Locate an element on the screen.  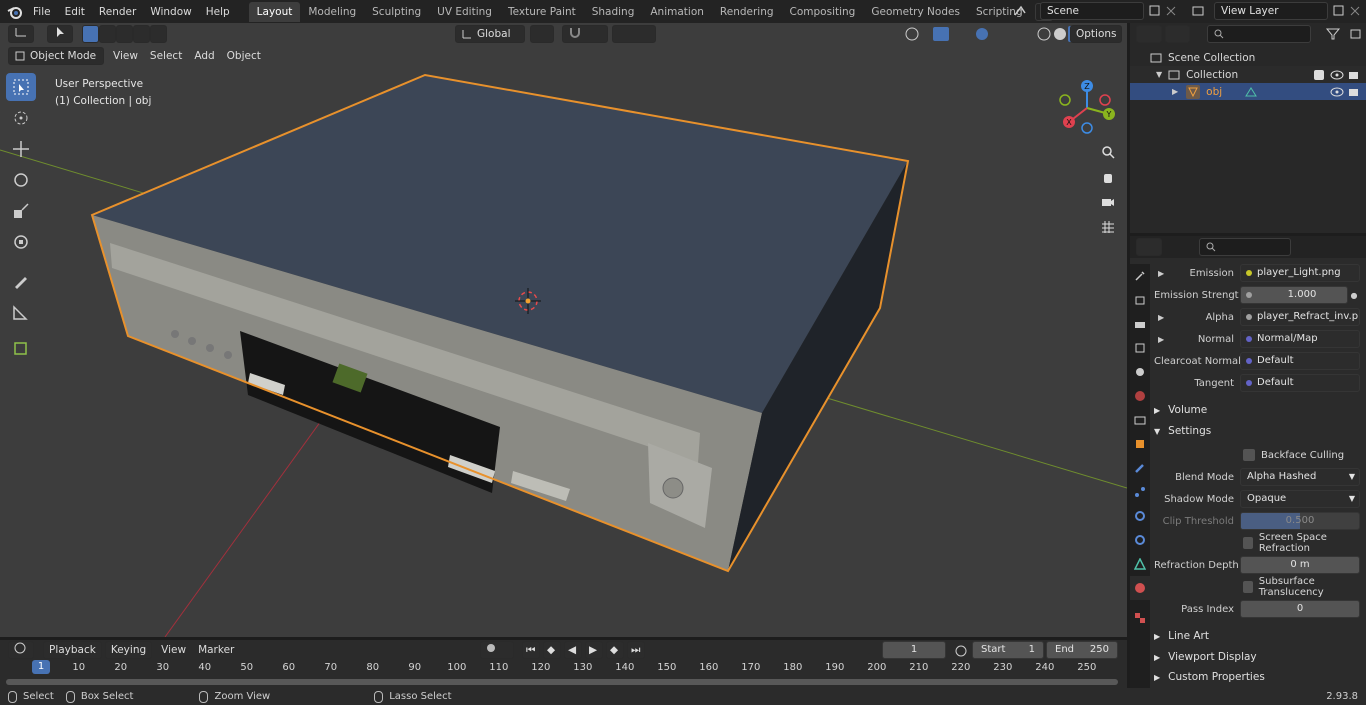
end-frame-field: End 250 is located at coordinates (1082, 650).